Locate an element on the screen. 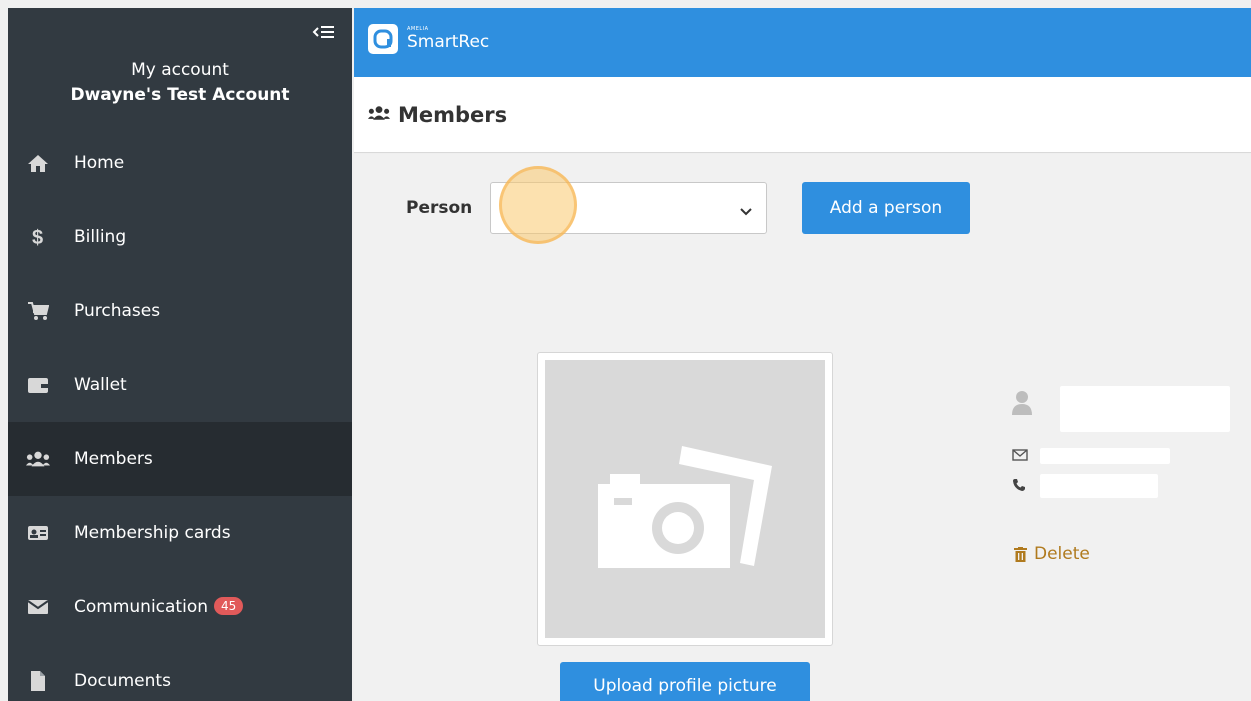 The height and width of the screenshot is (701, 1251). member-phone-row is located at coordinates (1085, 486).